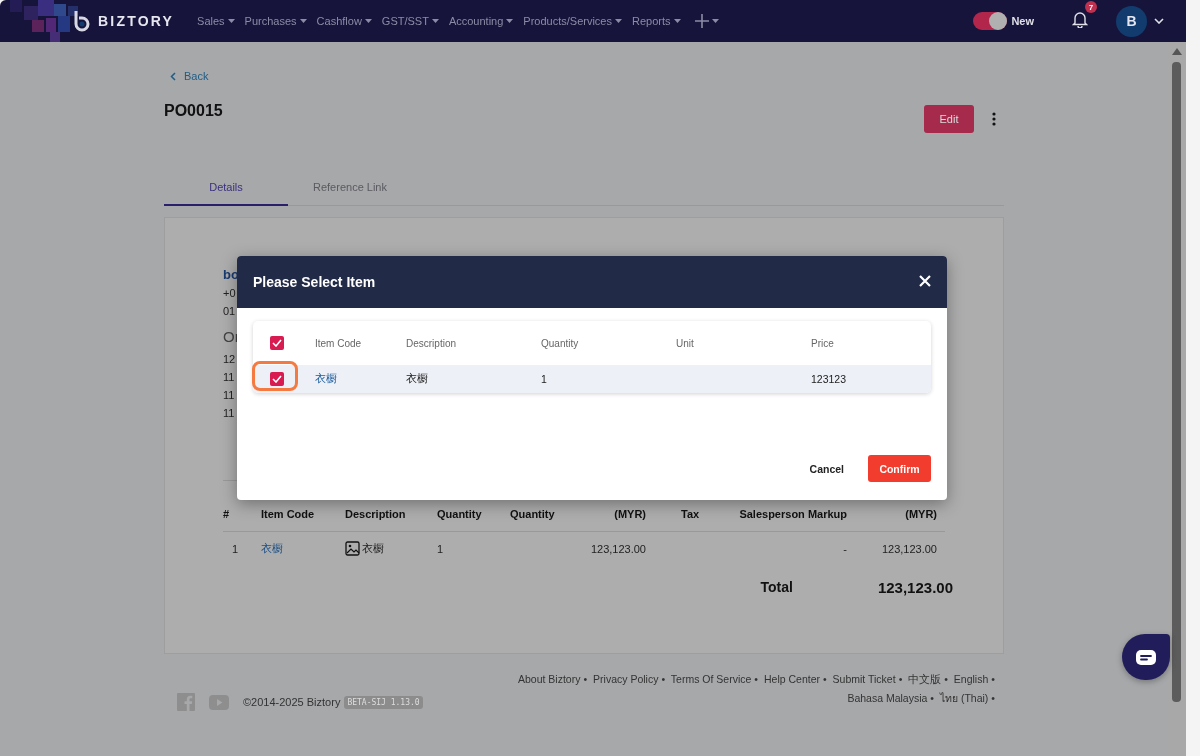  I want to click on chevron-down-icon, so click(1159, 21).